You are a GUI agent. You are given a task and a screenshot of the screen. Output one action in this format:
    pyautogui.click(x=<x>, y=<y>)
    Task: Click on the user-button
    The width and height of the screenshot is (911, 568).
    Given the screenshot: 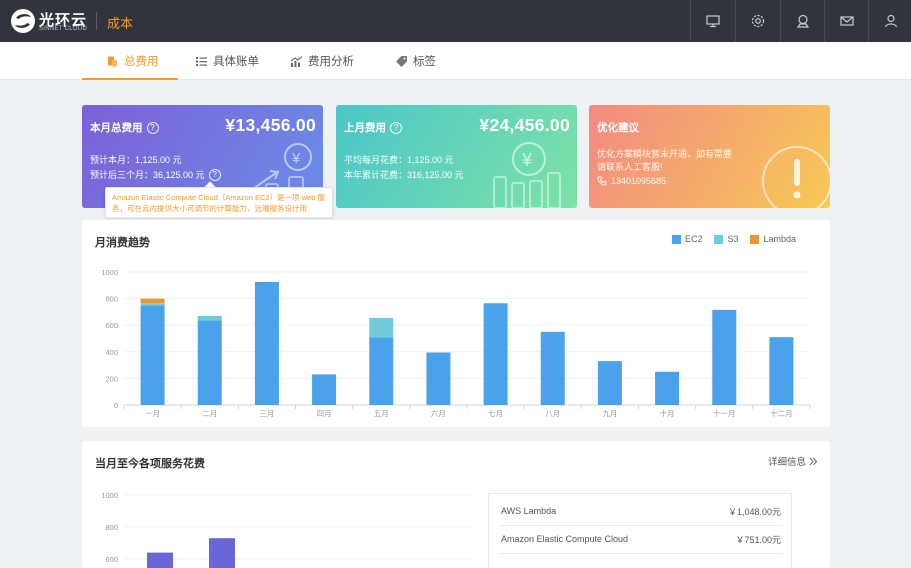 What is the action you would take?
    pyautogui.click(x=889, y=21)
    